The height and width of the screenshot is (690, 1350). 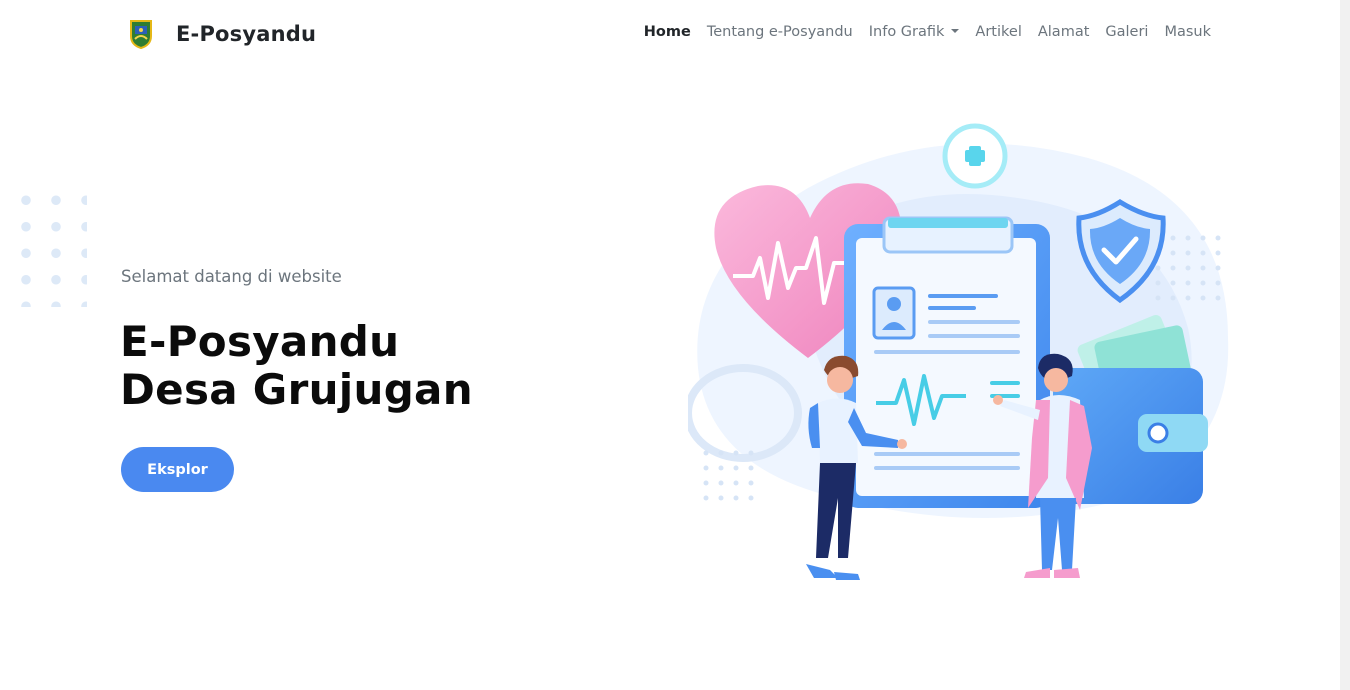 I want to click on brand-name: E-Posyandu, so click(x=246, y=34).